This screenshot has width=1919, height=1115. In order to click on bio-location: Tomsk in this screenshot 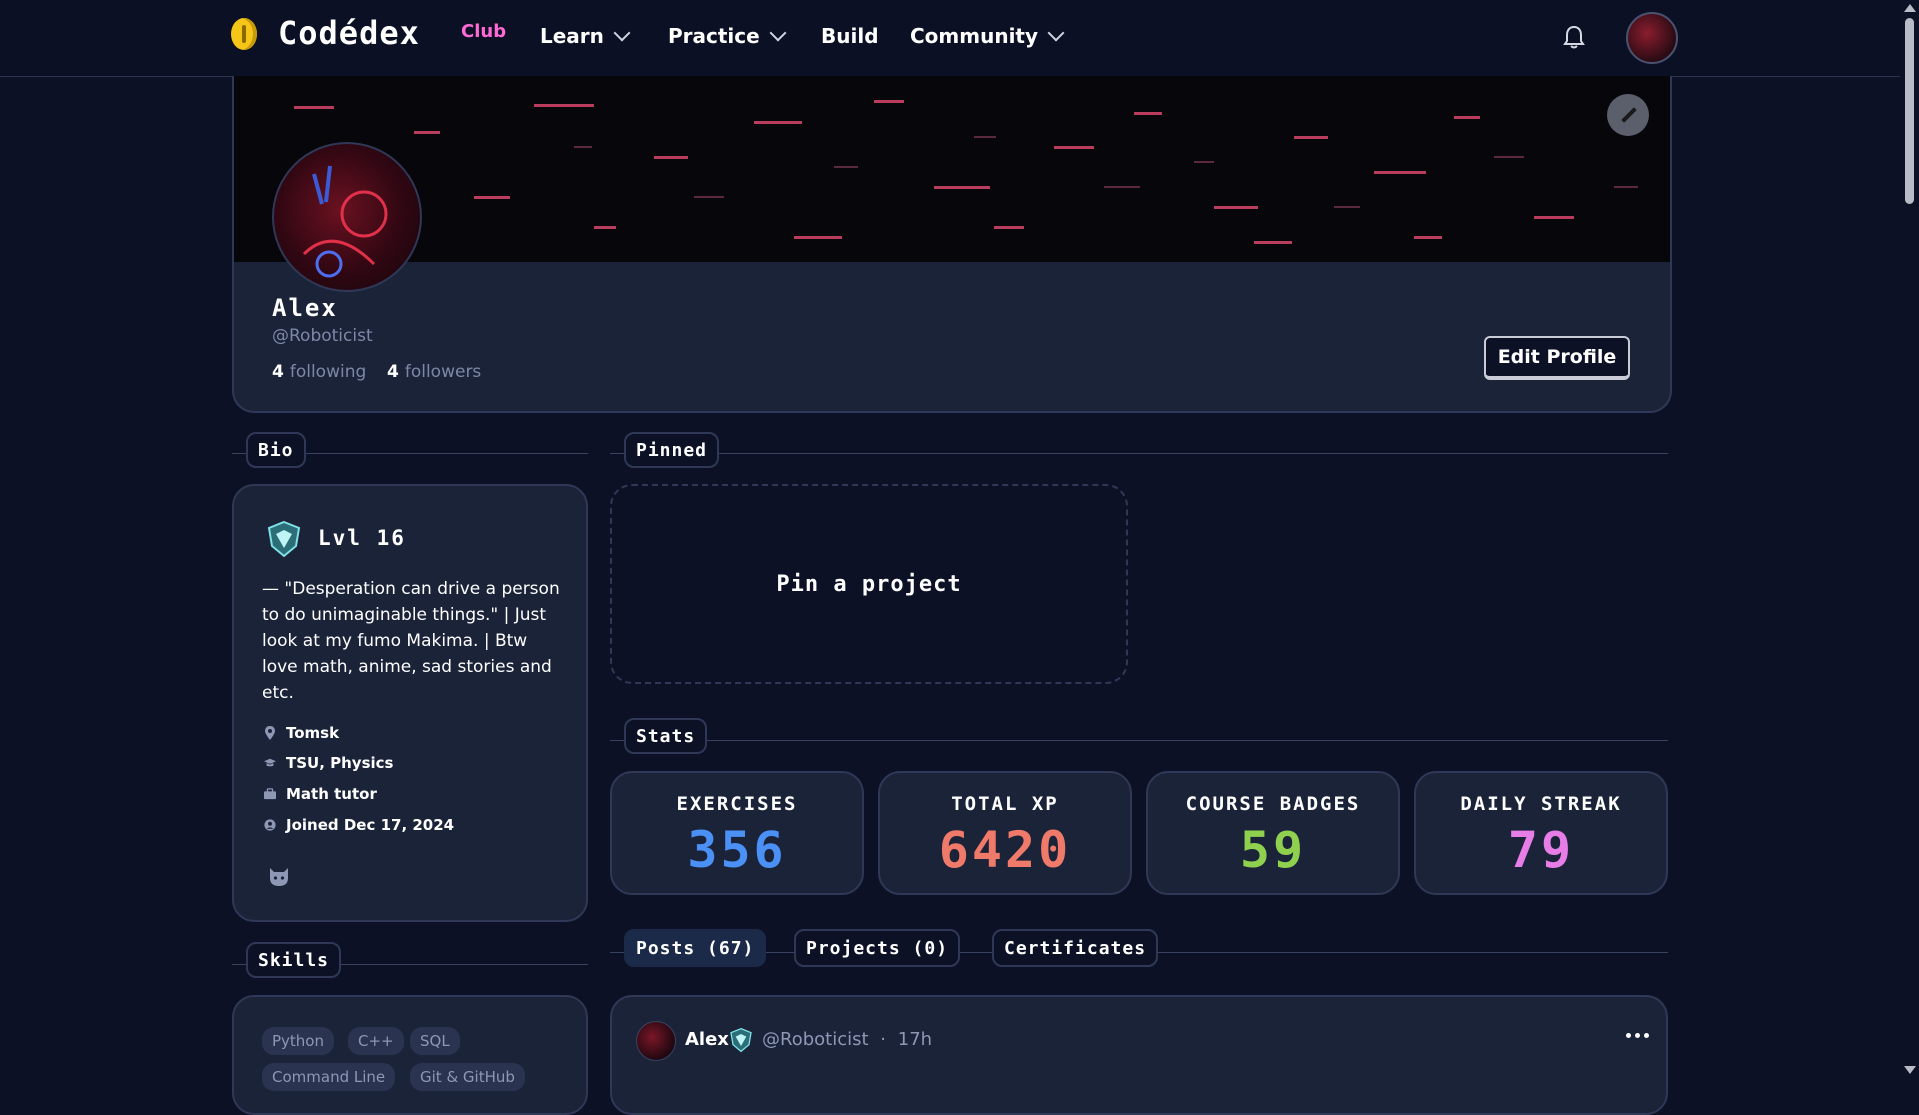, I will do `click(301, 733)`.